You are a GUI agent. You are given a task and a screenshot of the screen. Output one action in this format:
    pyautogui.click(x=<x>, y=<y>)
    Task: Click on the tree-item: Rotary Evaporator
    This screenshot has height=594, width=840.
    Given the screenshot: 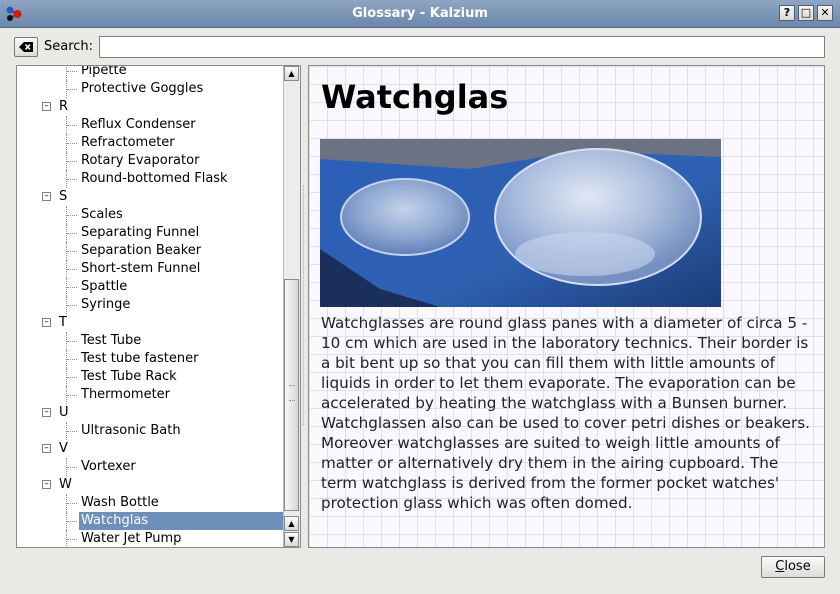 What is the action you would take?
    pyautogui.click(x=151, y=161)
    